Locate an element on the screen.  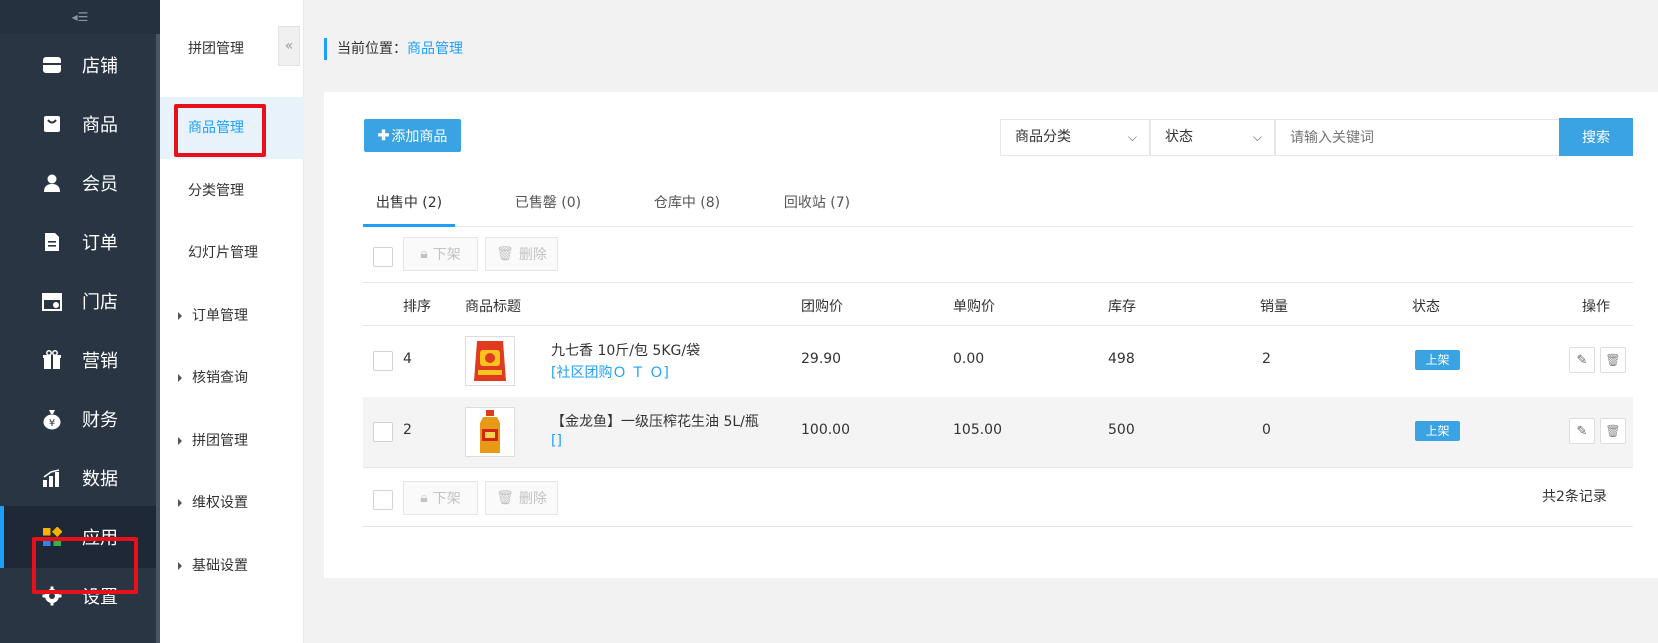
submenu-label: 基础设置 is located at coordinates (220, 566).